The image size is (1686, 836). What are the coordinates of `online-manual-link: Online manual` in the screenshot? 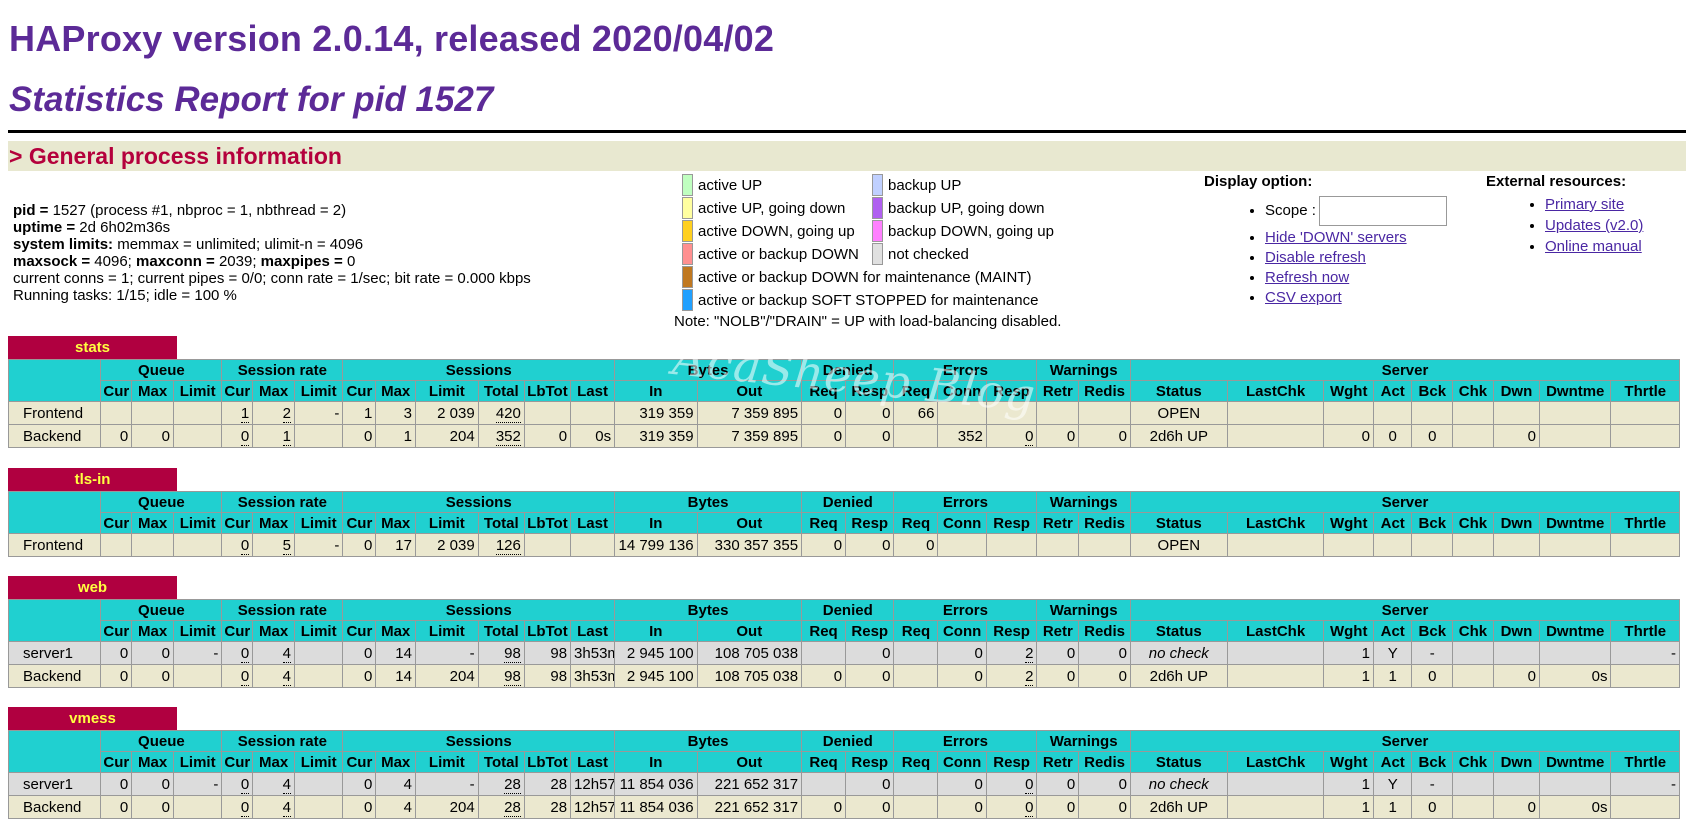 It's located at (1593, 246).